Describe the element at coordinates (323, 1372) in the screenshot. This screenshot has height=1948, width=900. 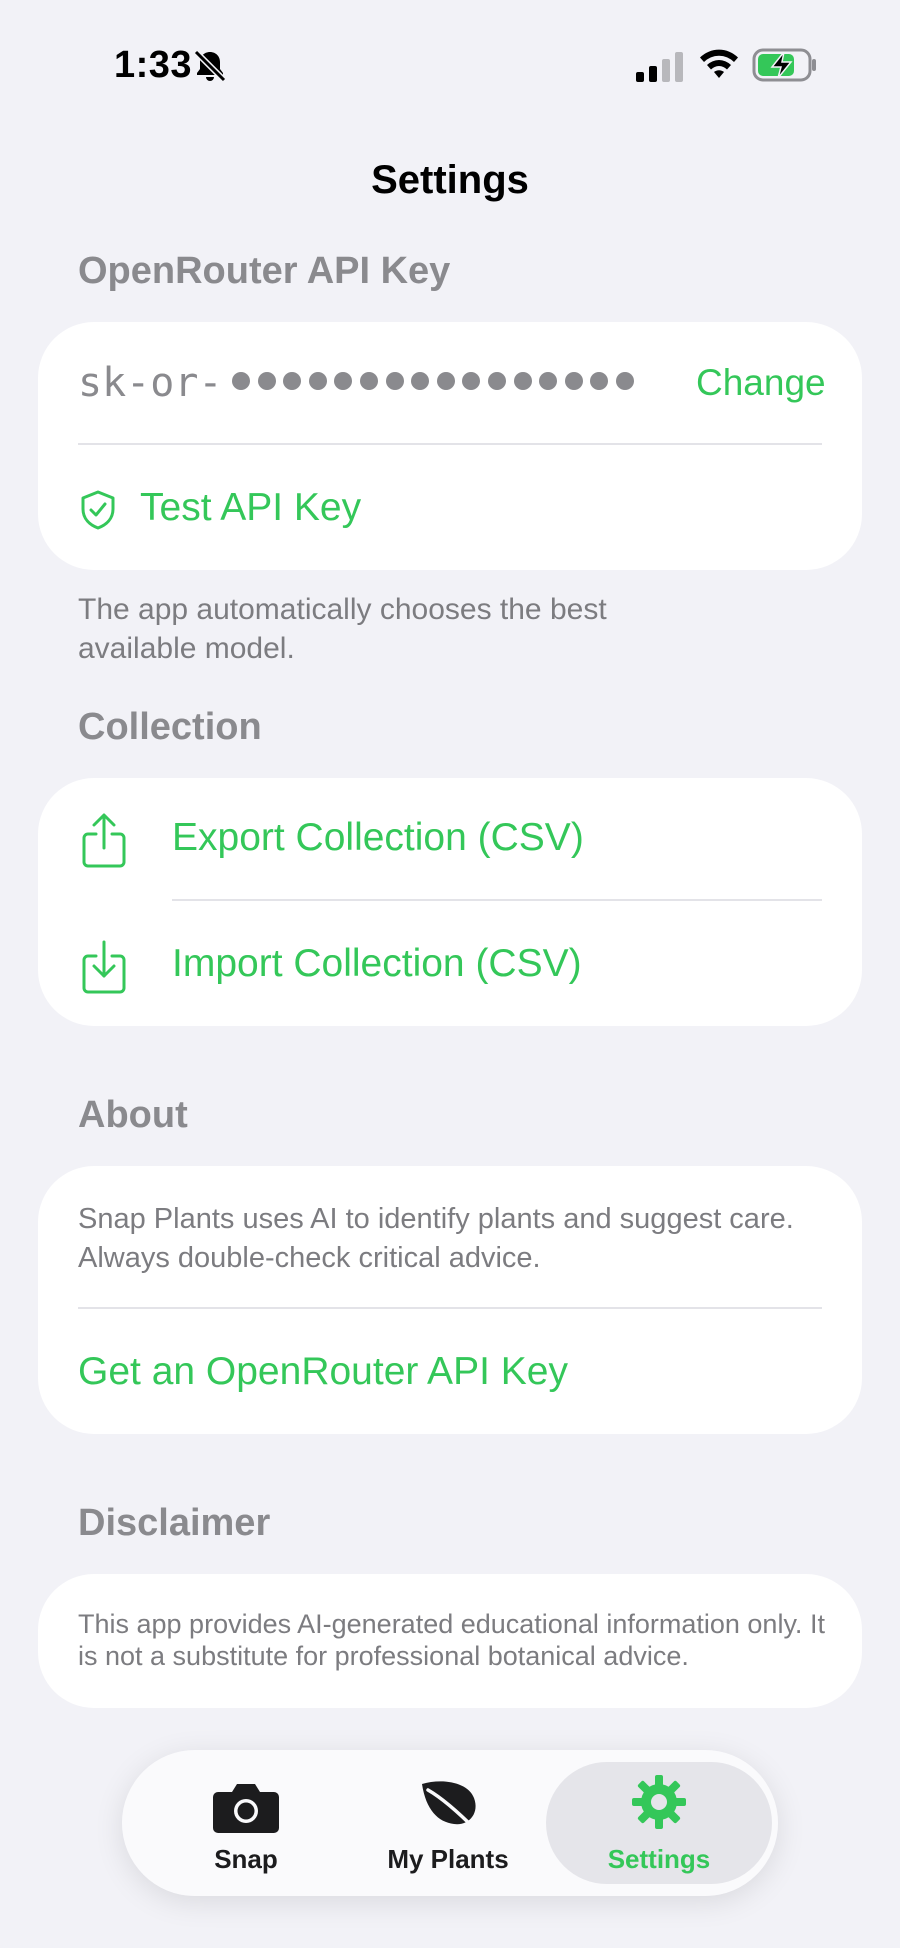
I see `get-api-key-link: Get an OpenRouter API Key` at that location.